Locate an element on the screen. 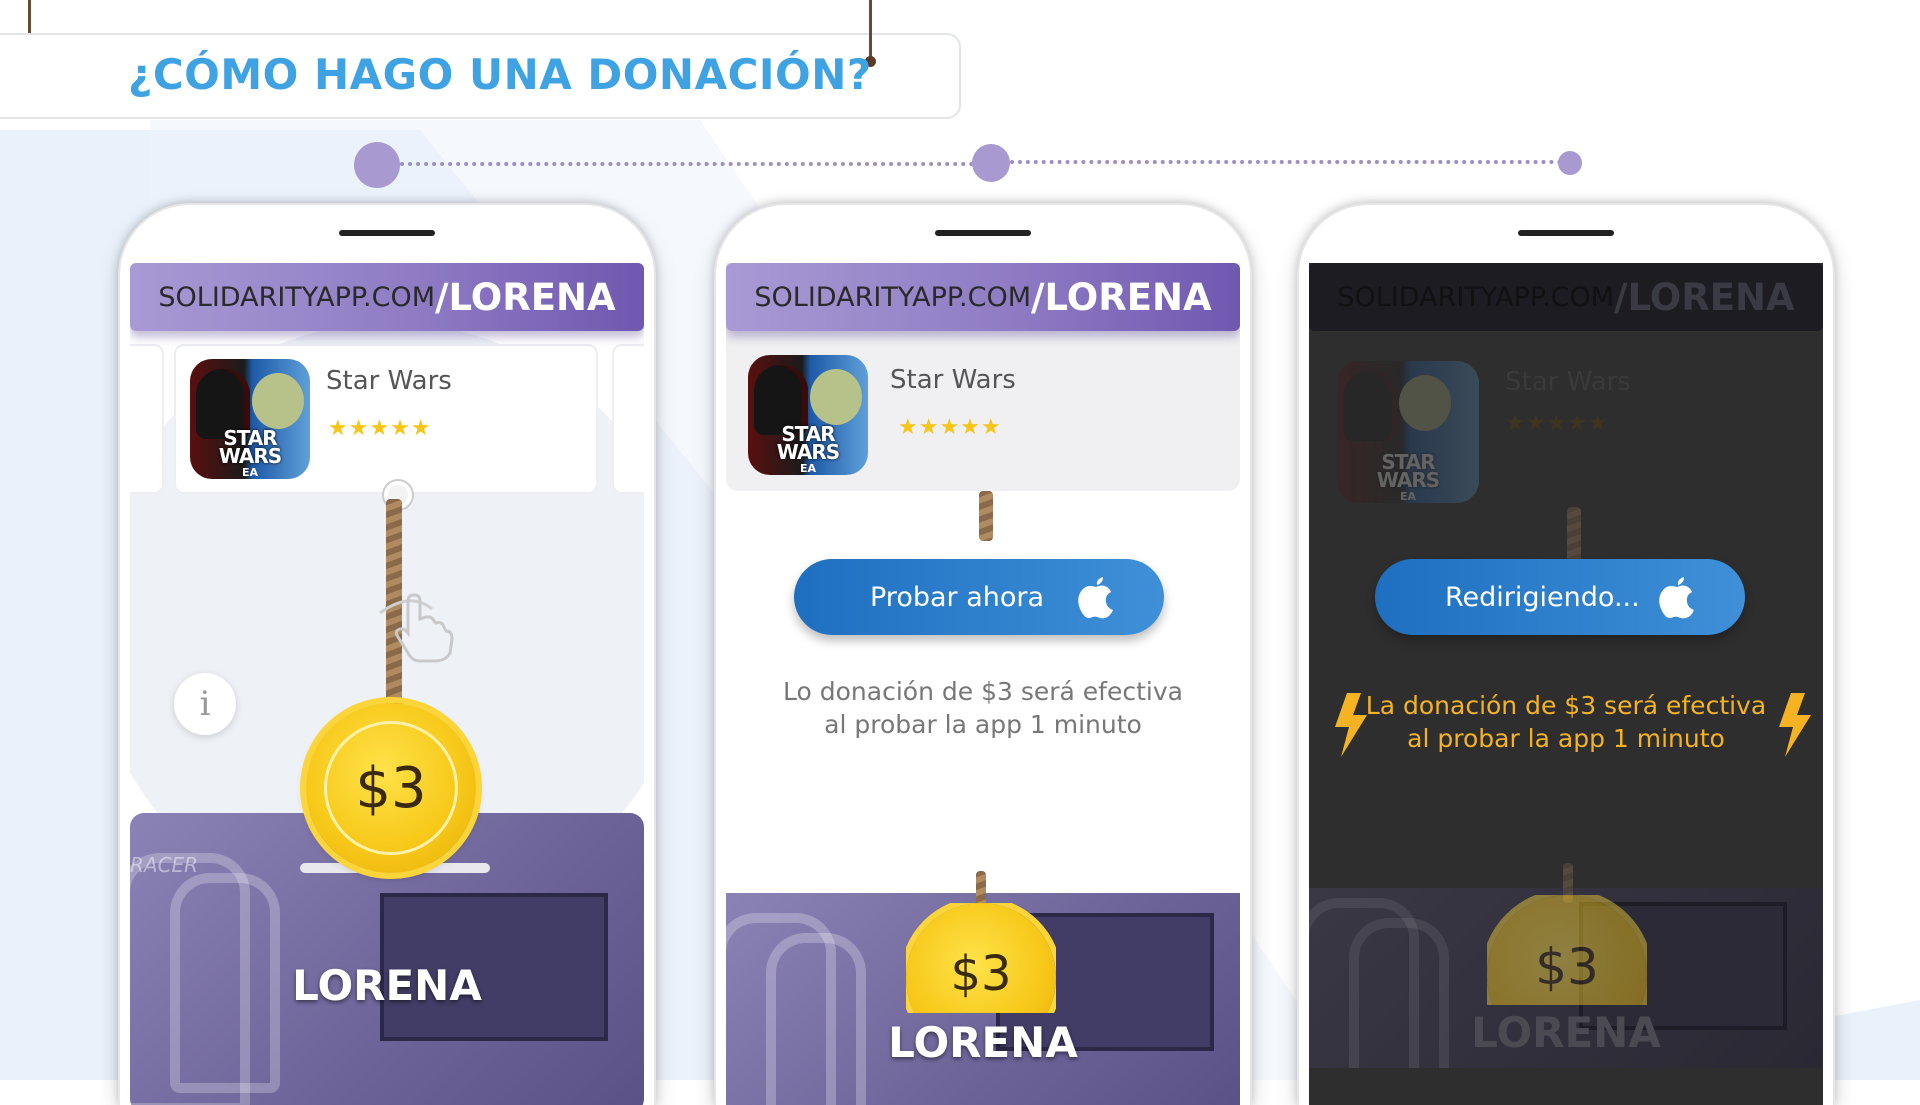 This screenshot has height=1105, width=1920. coin: $3 is located at coordinates (391, 788).